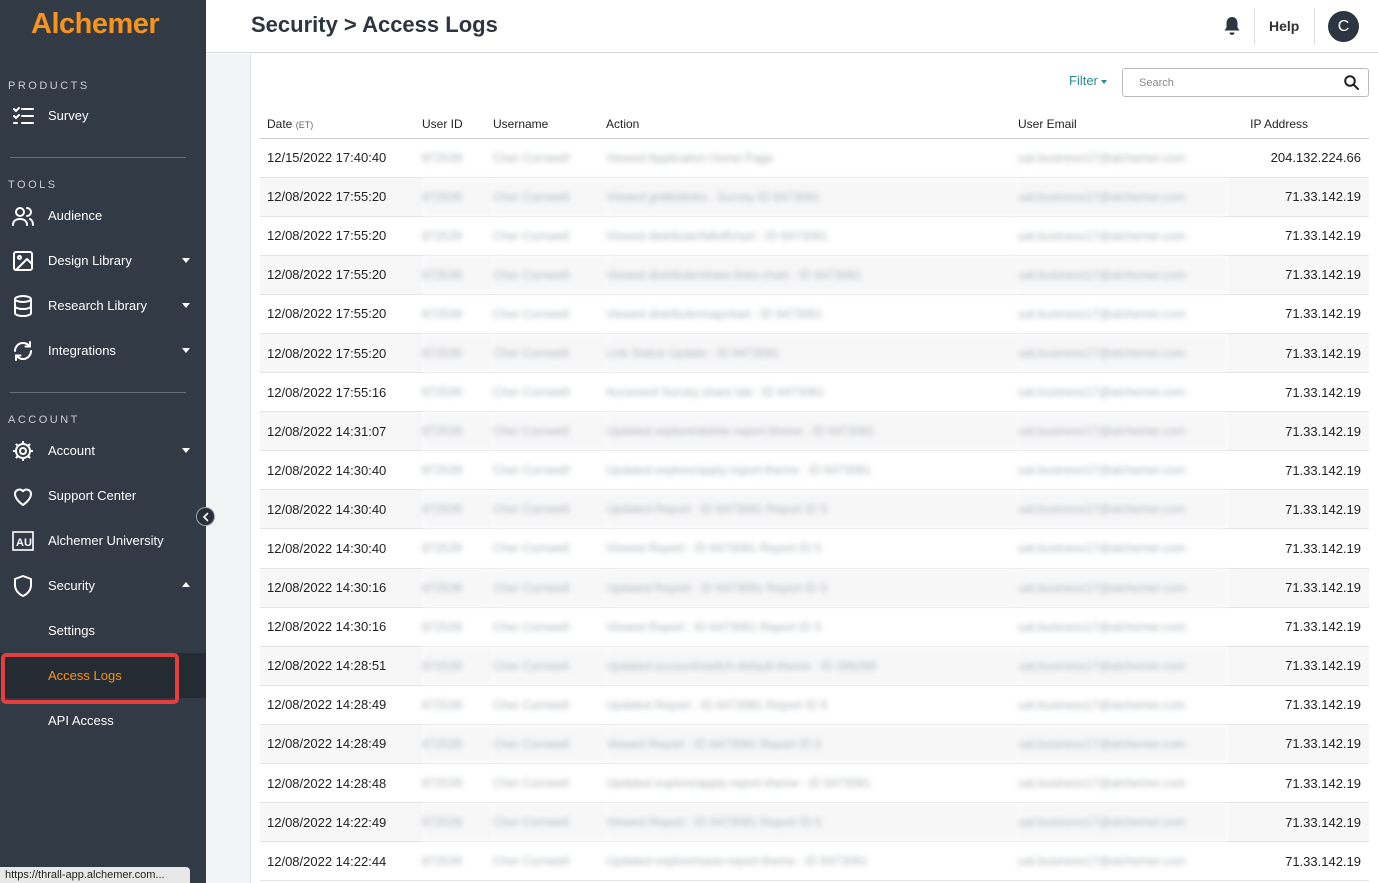 The height and width of the screenshot is (883, 1378). What do you see at coordinates (1245, 82) in the screenshot?
I see `search-input` at bounding box center [1245, 82].